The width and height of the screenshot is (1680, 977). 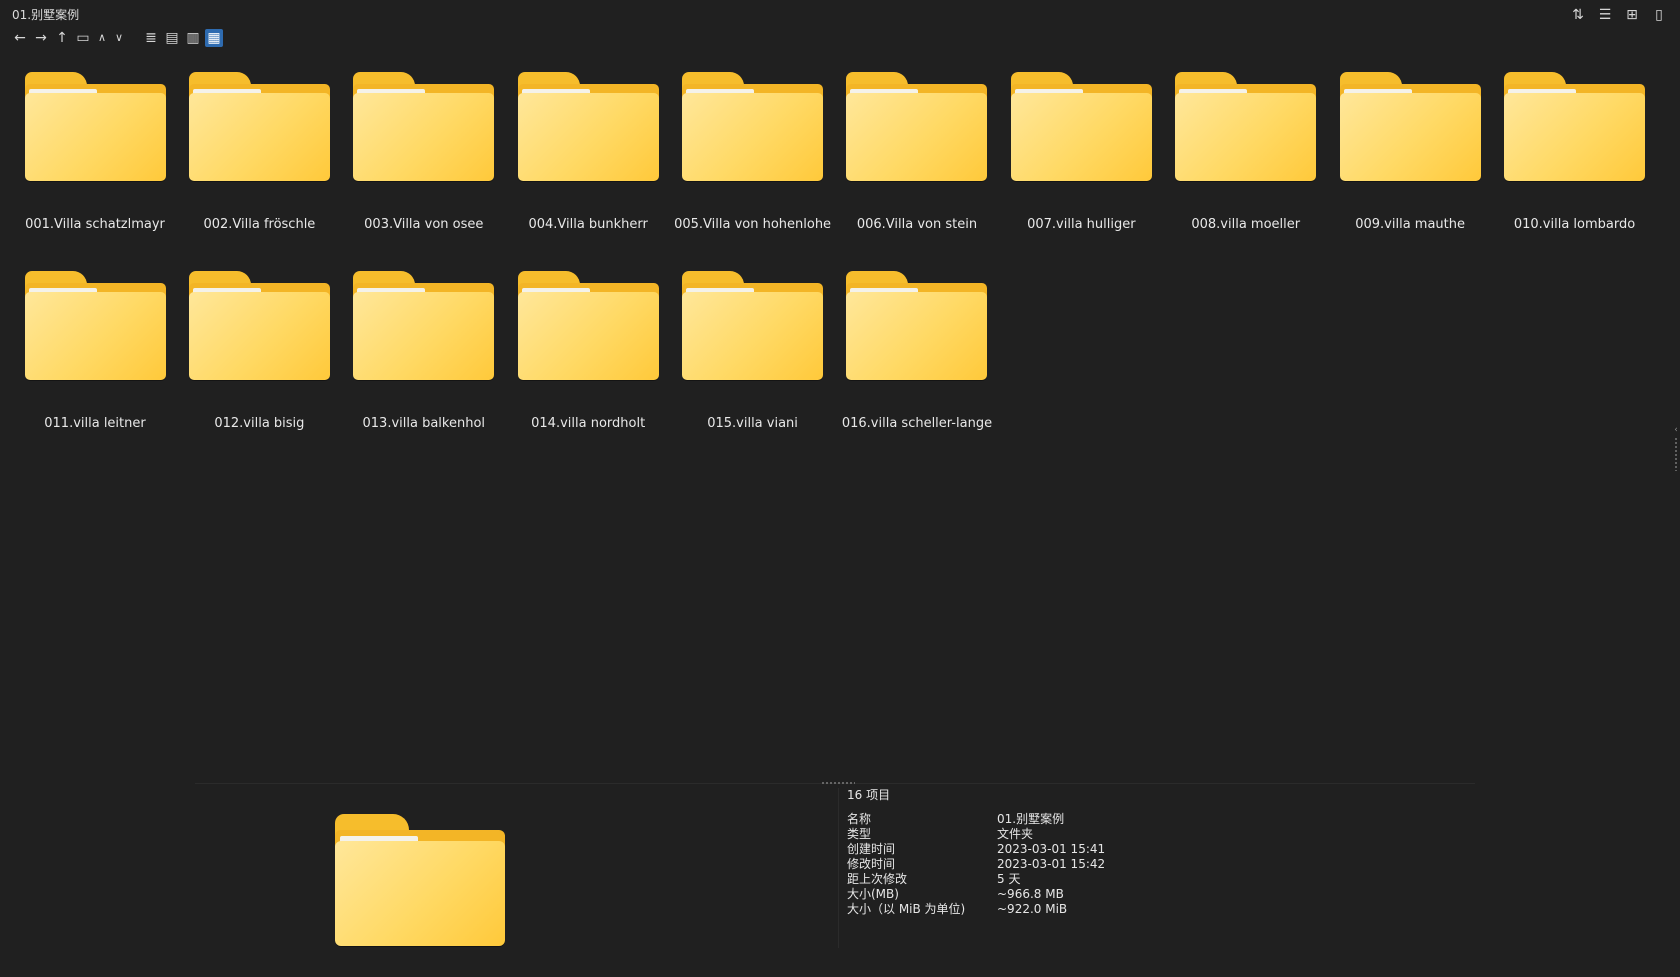 What do you see at coordinates (859, 819) in the screenshot?
I see `details-key: 名称` at bounding box center [859, 819].